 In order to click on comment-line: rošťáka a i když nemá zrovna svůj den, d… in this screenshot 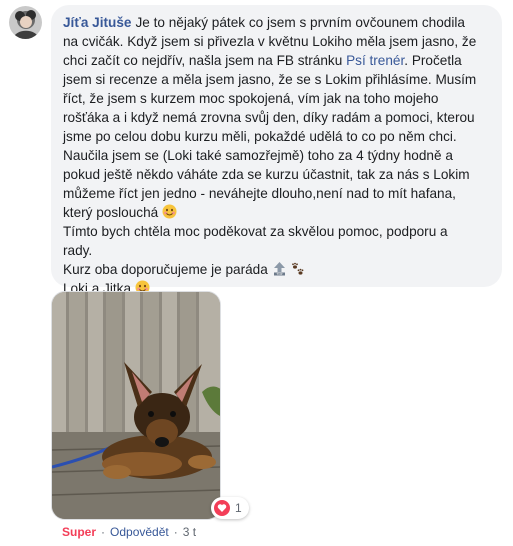, I will do `click(269, 117)`.